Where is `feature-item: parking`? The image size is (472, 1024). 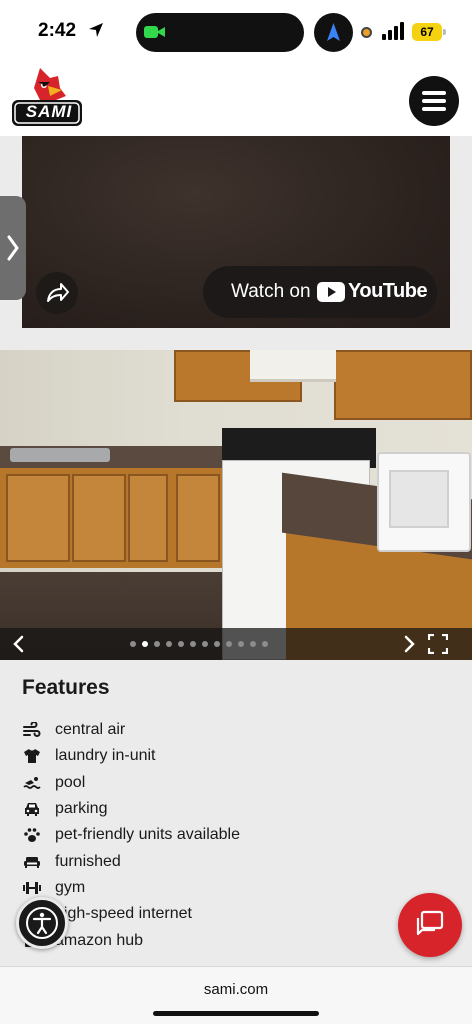
feature-item: parking is located at coordinates (212, 809).